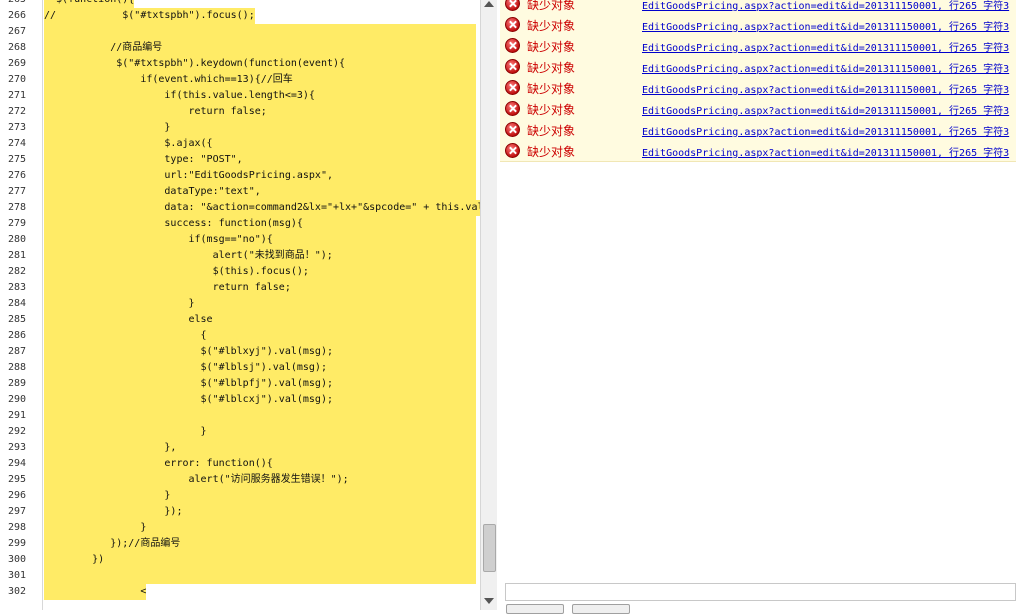 Image resolution: width=1016 pixels, height=614 pixels. What do you see at coordinates (16, 511) in the screenshot?
I see `line-number: 297` at bounding box center [16, 511].